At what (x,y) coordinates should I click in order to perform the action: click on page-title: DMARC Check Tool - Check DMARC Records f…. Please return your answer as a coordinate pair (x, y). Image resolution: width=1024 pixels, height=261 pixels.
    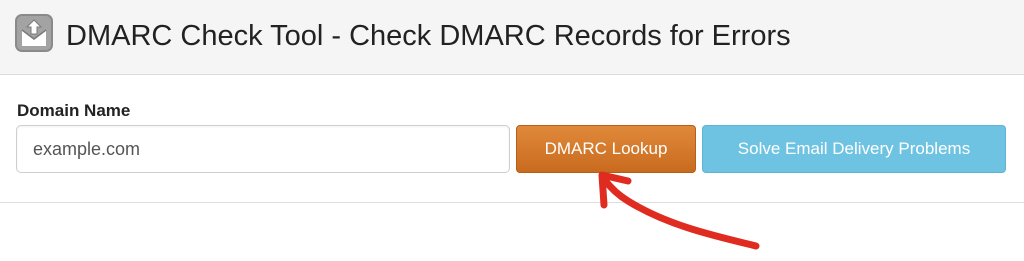
    Looking at the image, I should click on (428, 36).